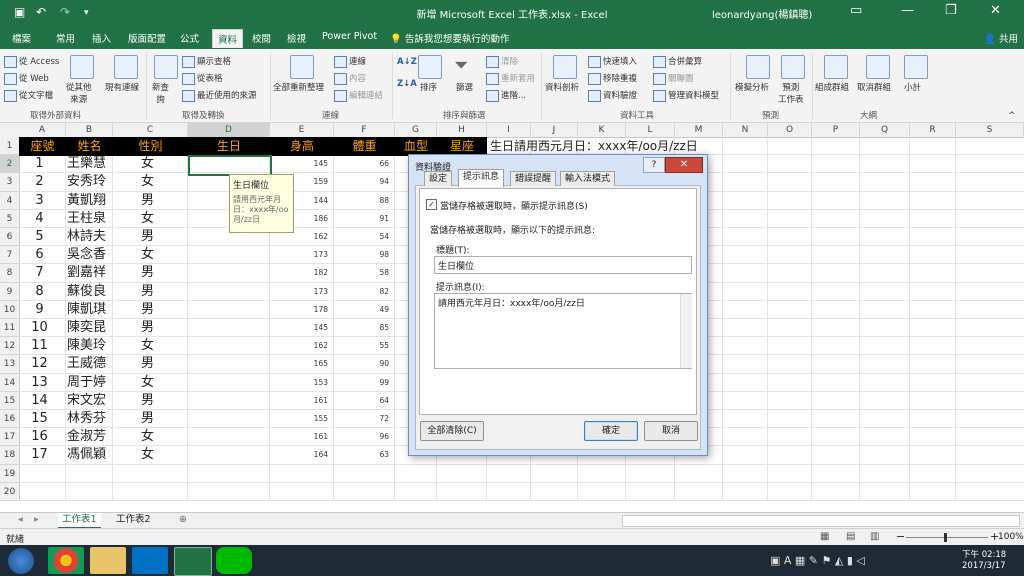  I want to click on row-header: 2, so click(10, 164).